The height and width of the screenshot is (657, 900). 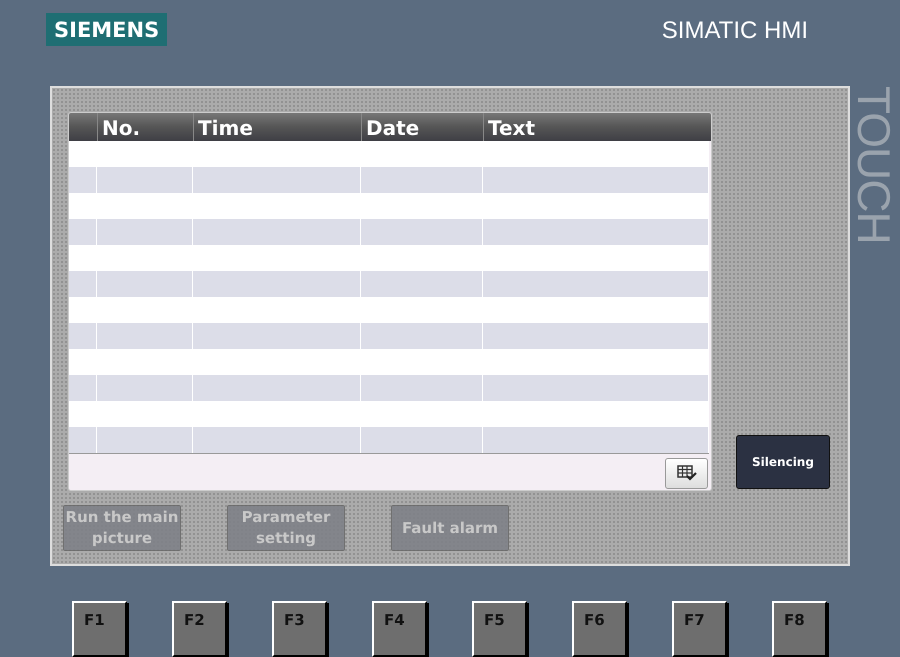 I want to click on function-key: F2, so click(x=199, y=629).